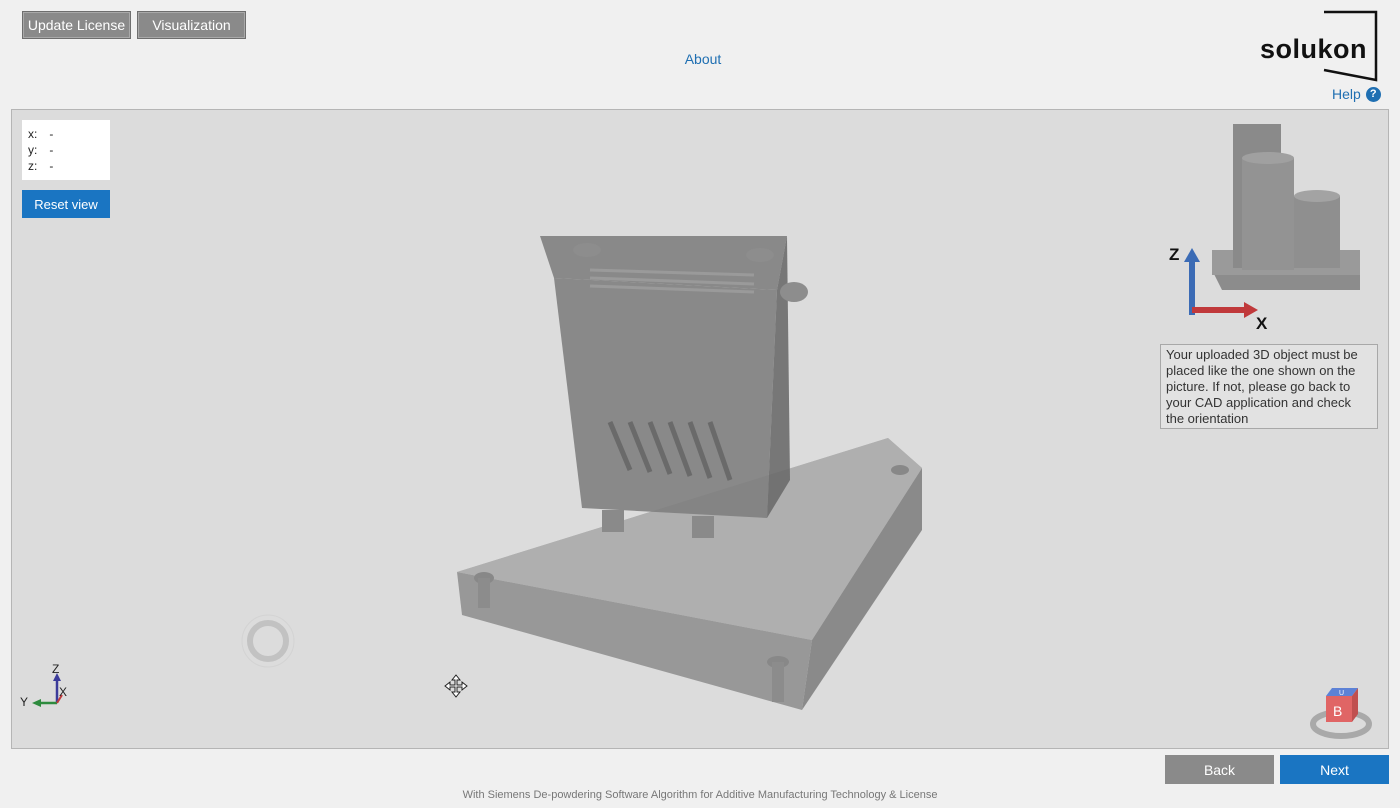  I want to click on triad-z-label: Z, so click(55, 669).